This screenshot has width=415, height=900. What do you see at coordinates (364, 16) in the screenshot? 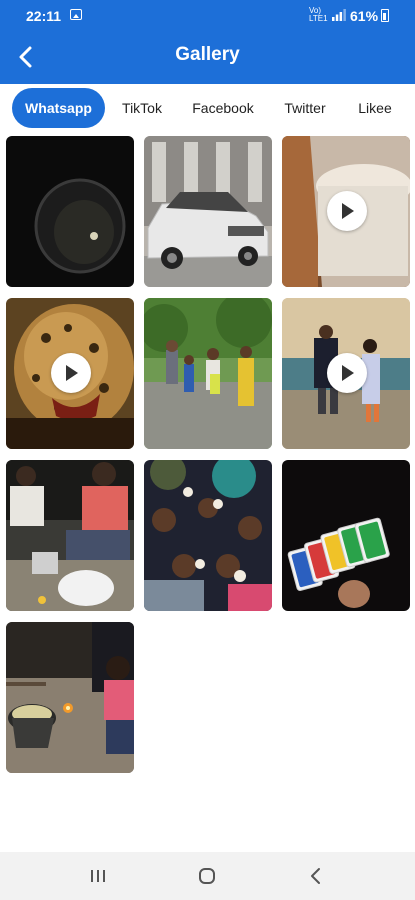
I see `battery-percent: 61%` at bounding box center [364, 16].